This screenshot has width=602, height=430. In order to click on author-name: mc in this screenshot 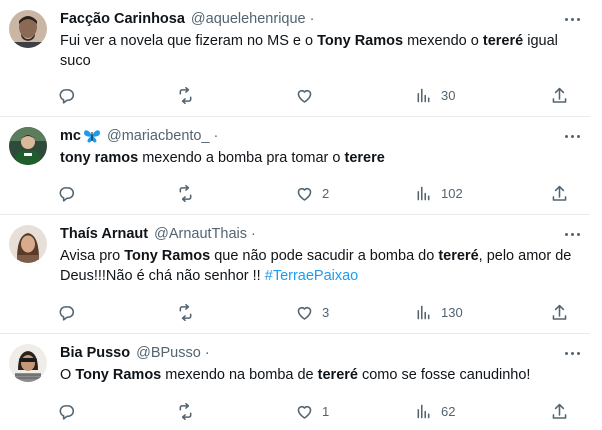, I will do `click(70, 136)`.